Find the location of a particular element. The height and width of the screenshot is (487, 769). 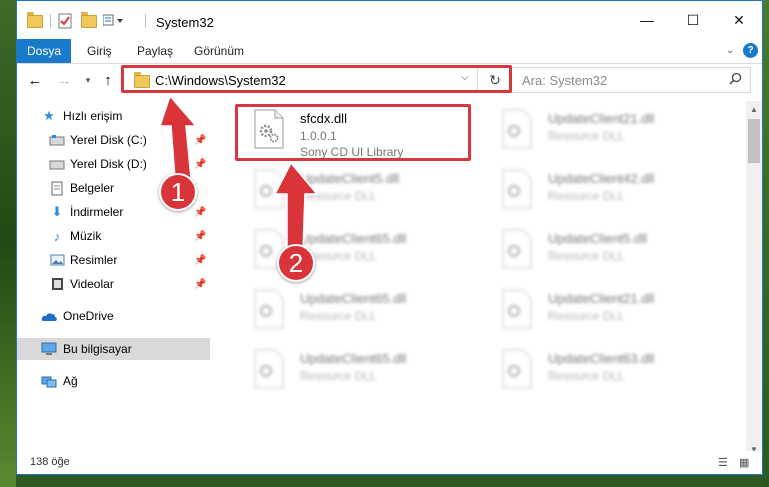

onedrive-icon is located at coordinates (49, 316).